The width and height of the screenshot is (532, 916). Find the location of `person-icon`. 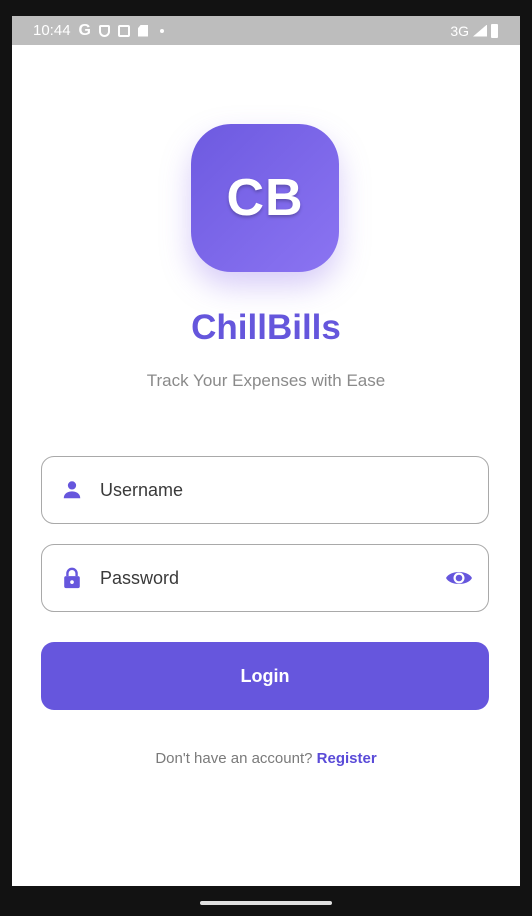

person-icon is located at coordinates (72, 490).